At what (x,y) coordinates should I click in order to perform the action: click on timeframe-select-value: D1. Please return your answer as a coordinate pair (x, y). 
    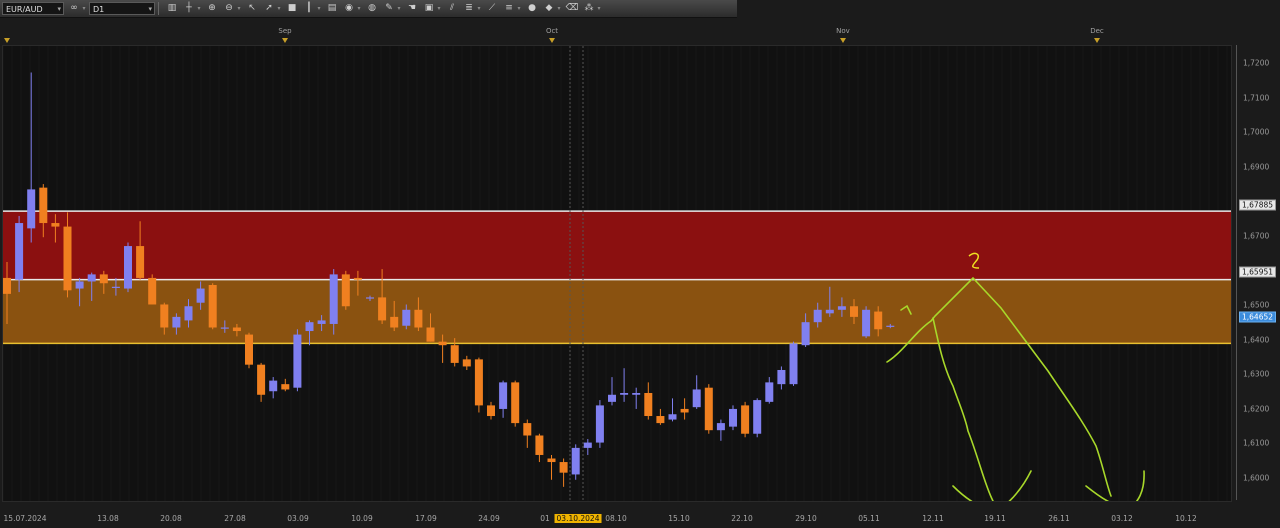
    Looking at the image, I should click on (99, 9).